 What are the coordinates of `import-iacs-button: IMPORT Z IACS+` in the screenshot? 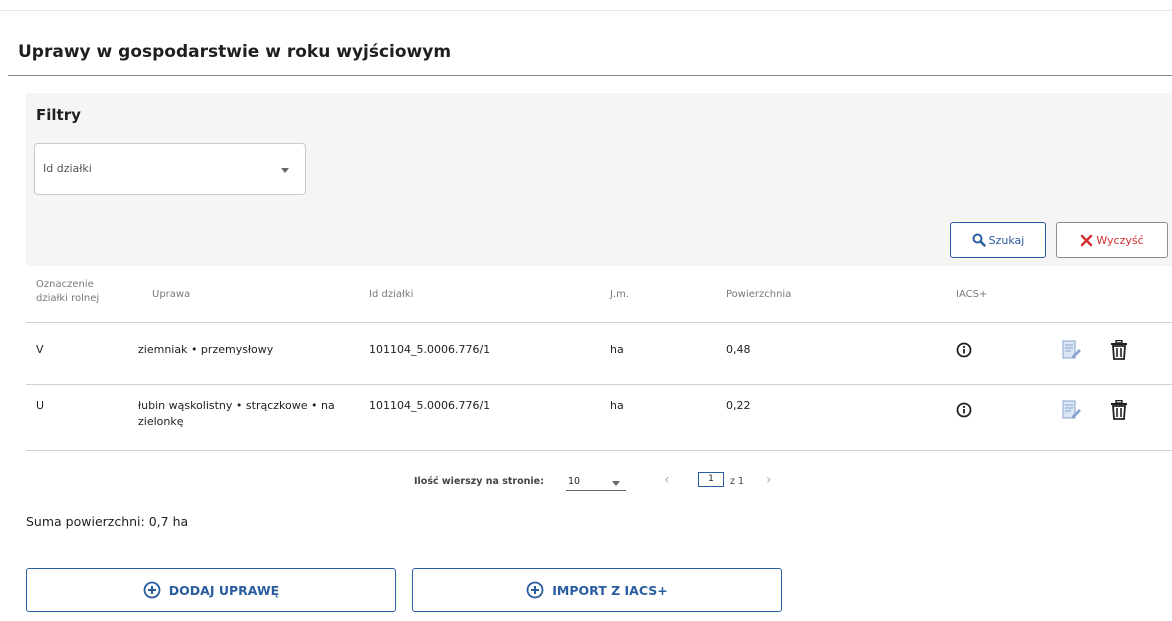 It's located at (597, 590).